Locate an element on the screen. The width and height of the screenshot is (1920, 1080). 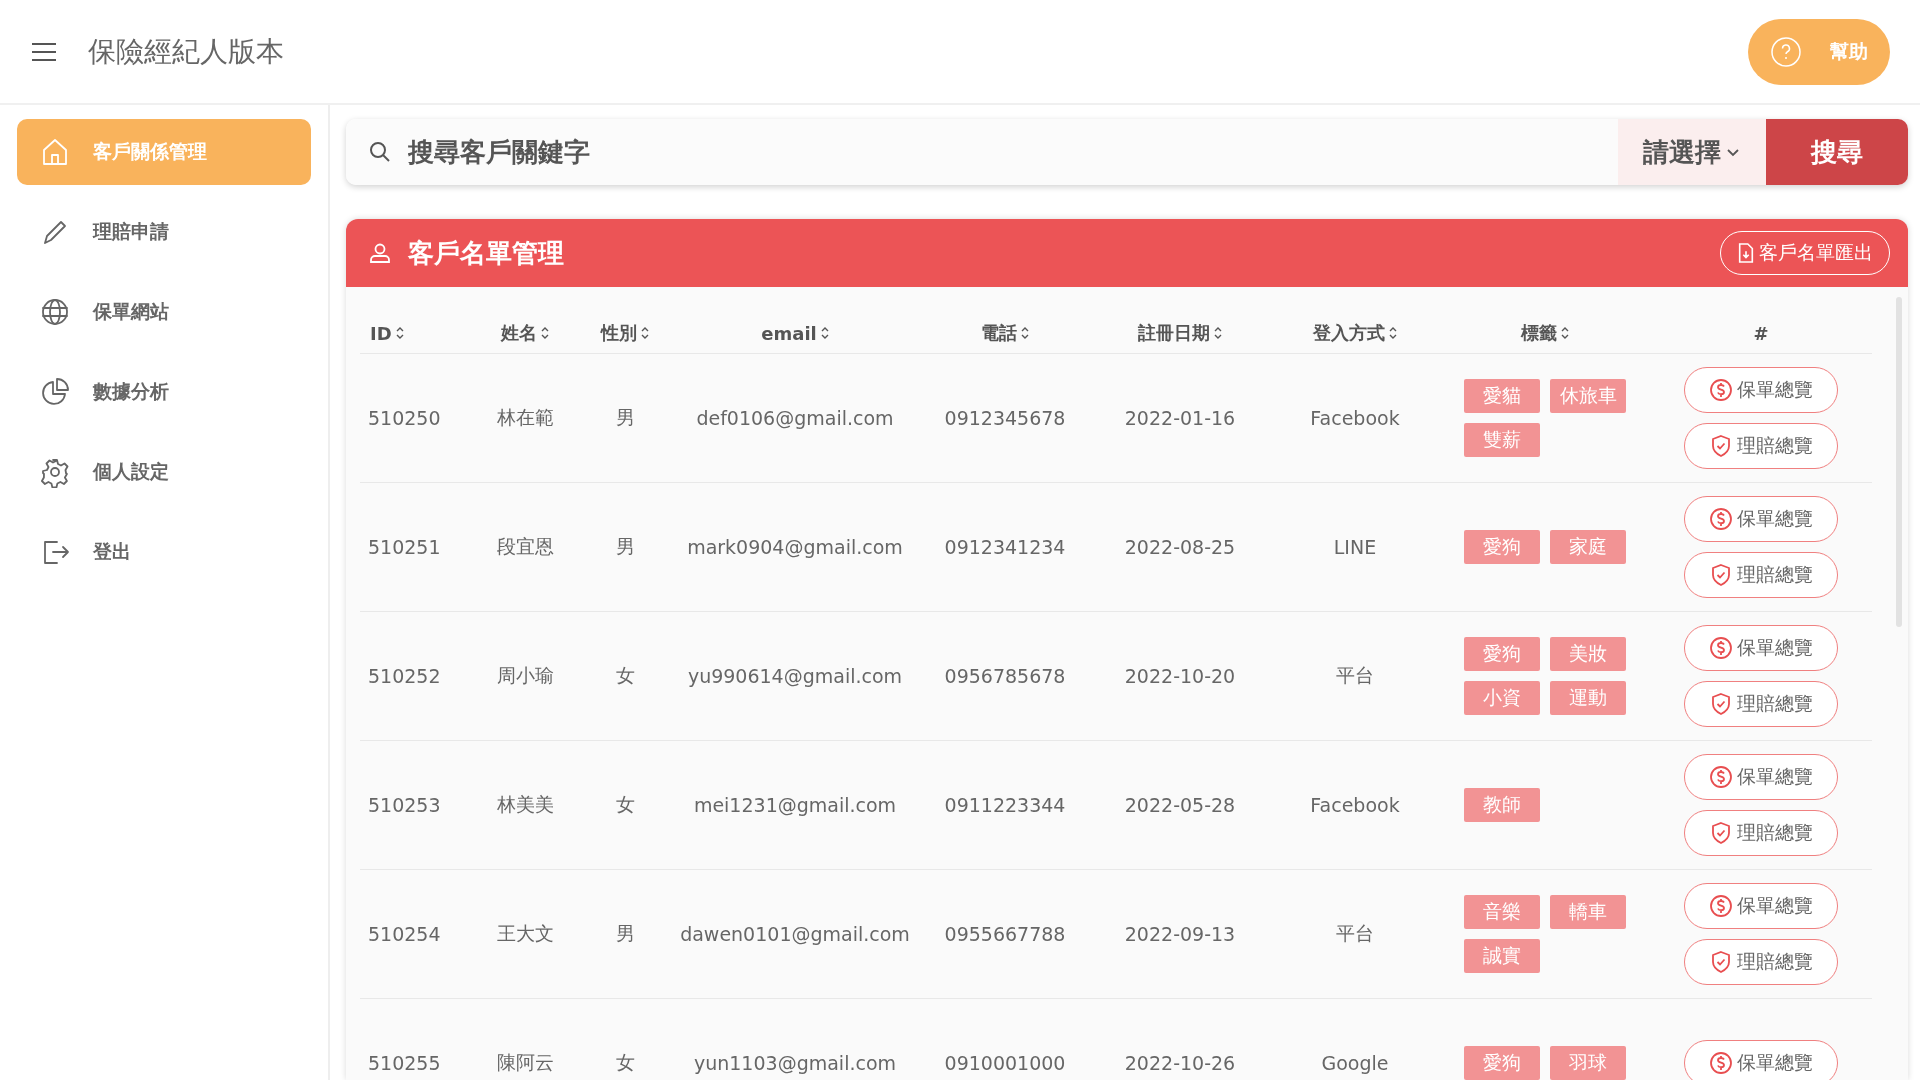
sidebar-item: 個人設定 is located at coordinates (164, 472).